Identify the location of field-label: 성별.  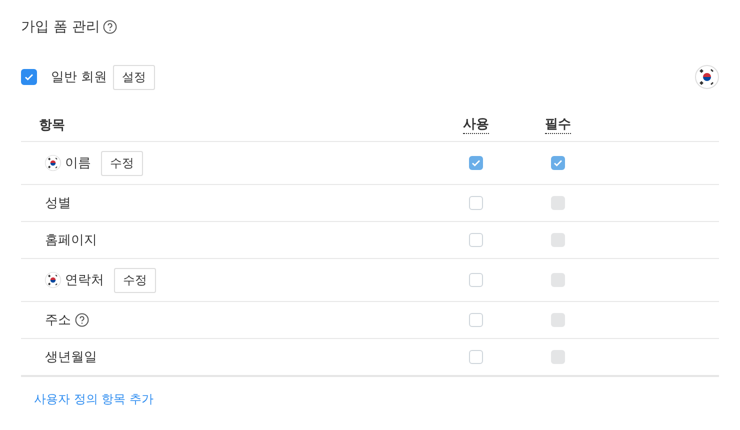
(58, 203).